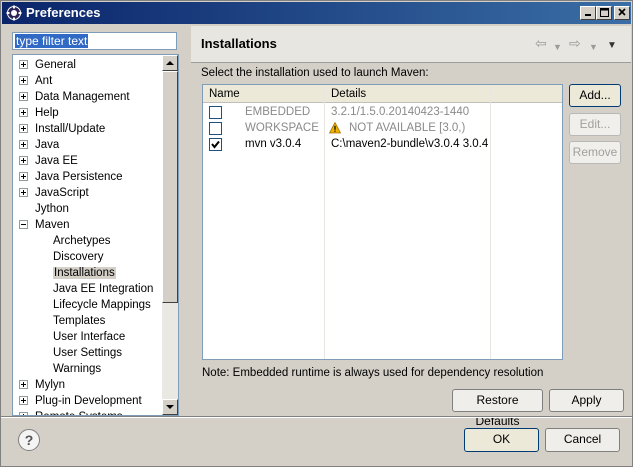  What do you see at coordinates (316, 13) in the screenshot?
I see `title-bar: Preferences` at bounding box center [316, 13].